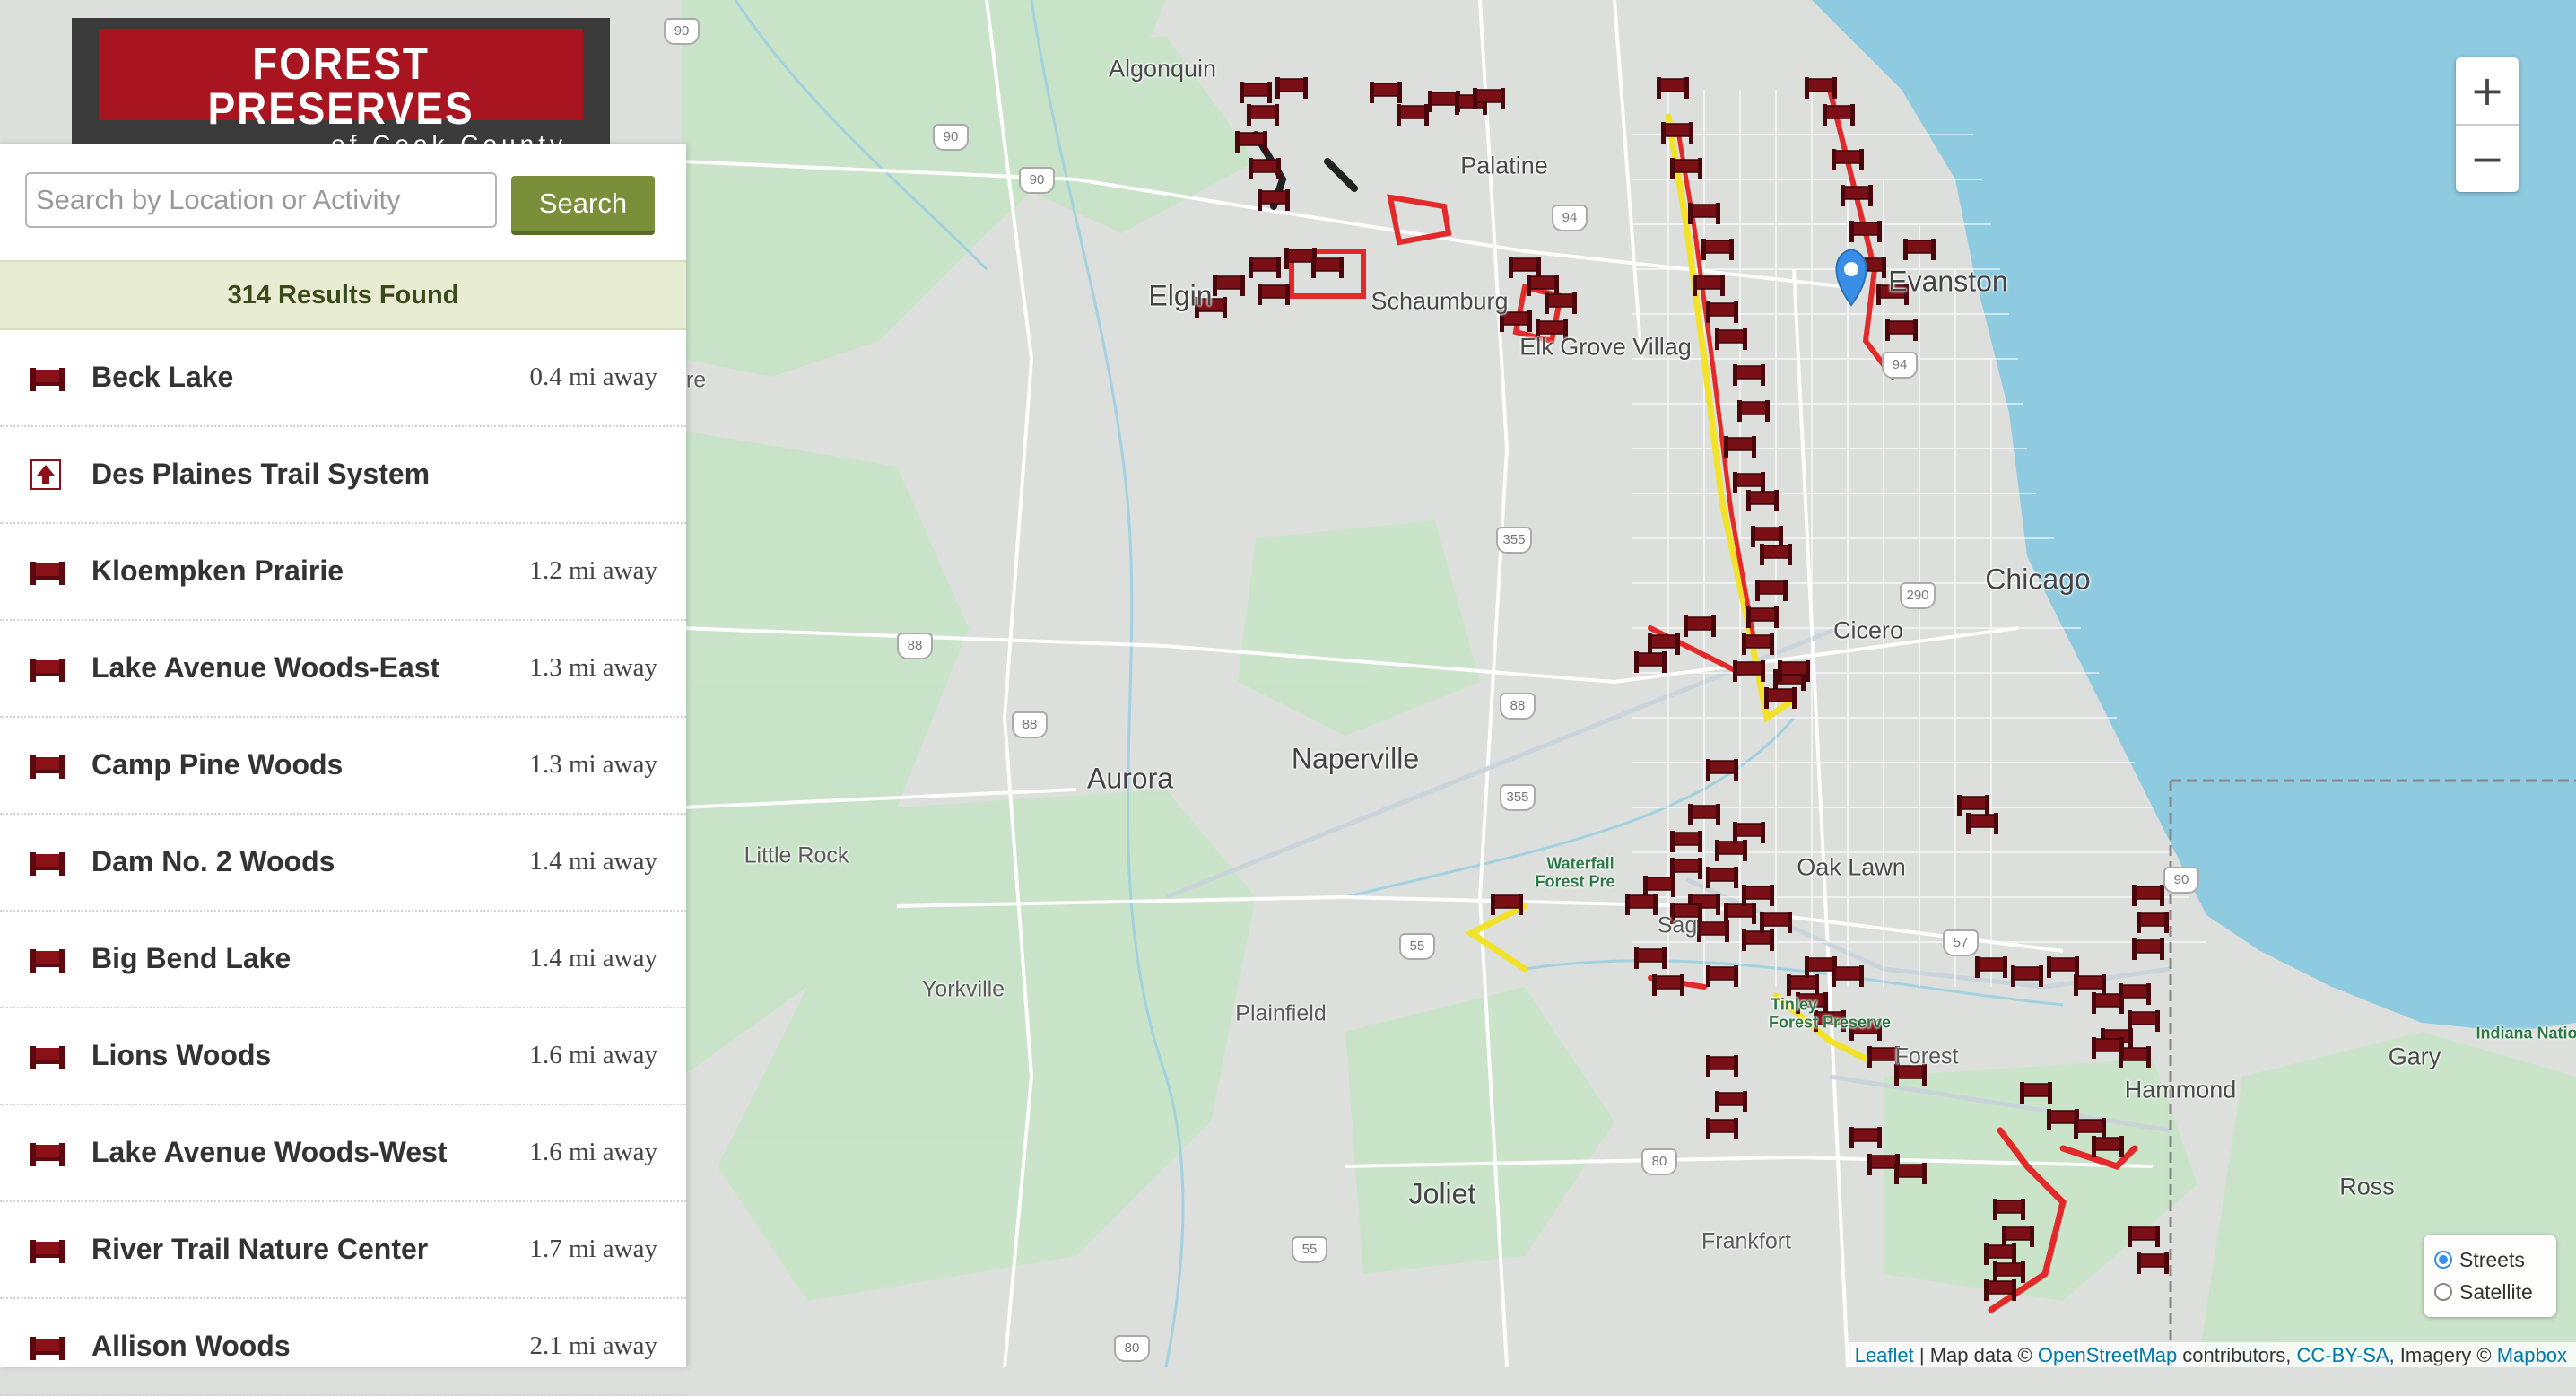 The height and width of the screenshot is (1396, 2576). Describe the element at coordinates (2342, 1355) in the screenshot. I see `license-link: CC-BY-SA` at that location.